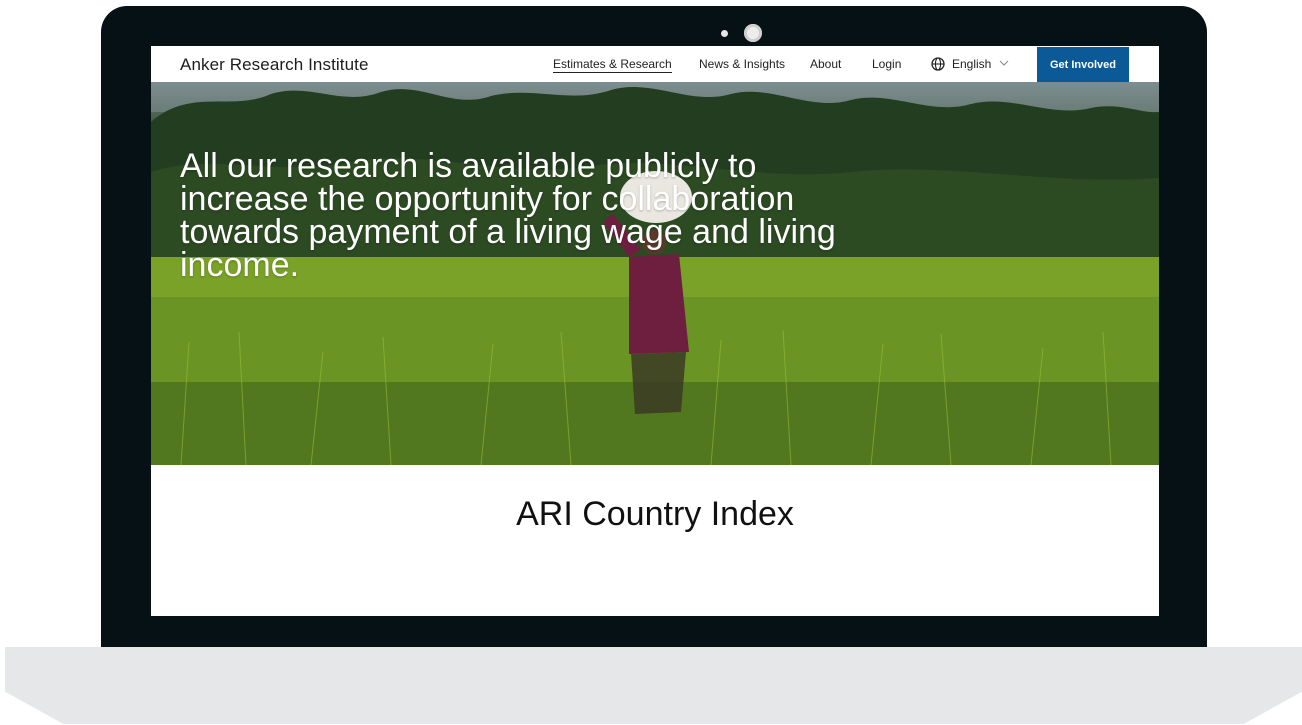 The height and width of the screenshot is (725, 1302). Describe the element at coordinates (753, 33) in the screenshot. I see `webcam-icon` at that location.